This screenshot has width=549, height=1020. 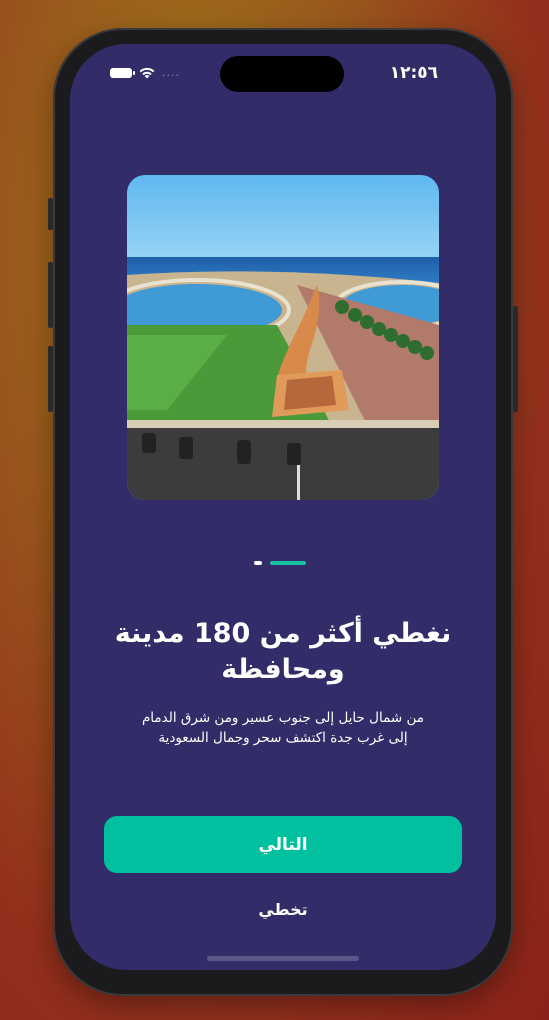 I want to click on dynamic-island, so click(x=282, y=74).